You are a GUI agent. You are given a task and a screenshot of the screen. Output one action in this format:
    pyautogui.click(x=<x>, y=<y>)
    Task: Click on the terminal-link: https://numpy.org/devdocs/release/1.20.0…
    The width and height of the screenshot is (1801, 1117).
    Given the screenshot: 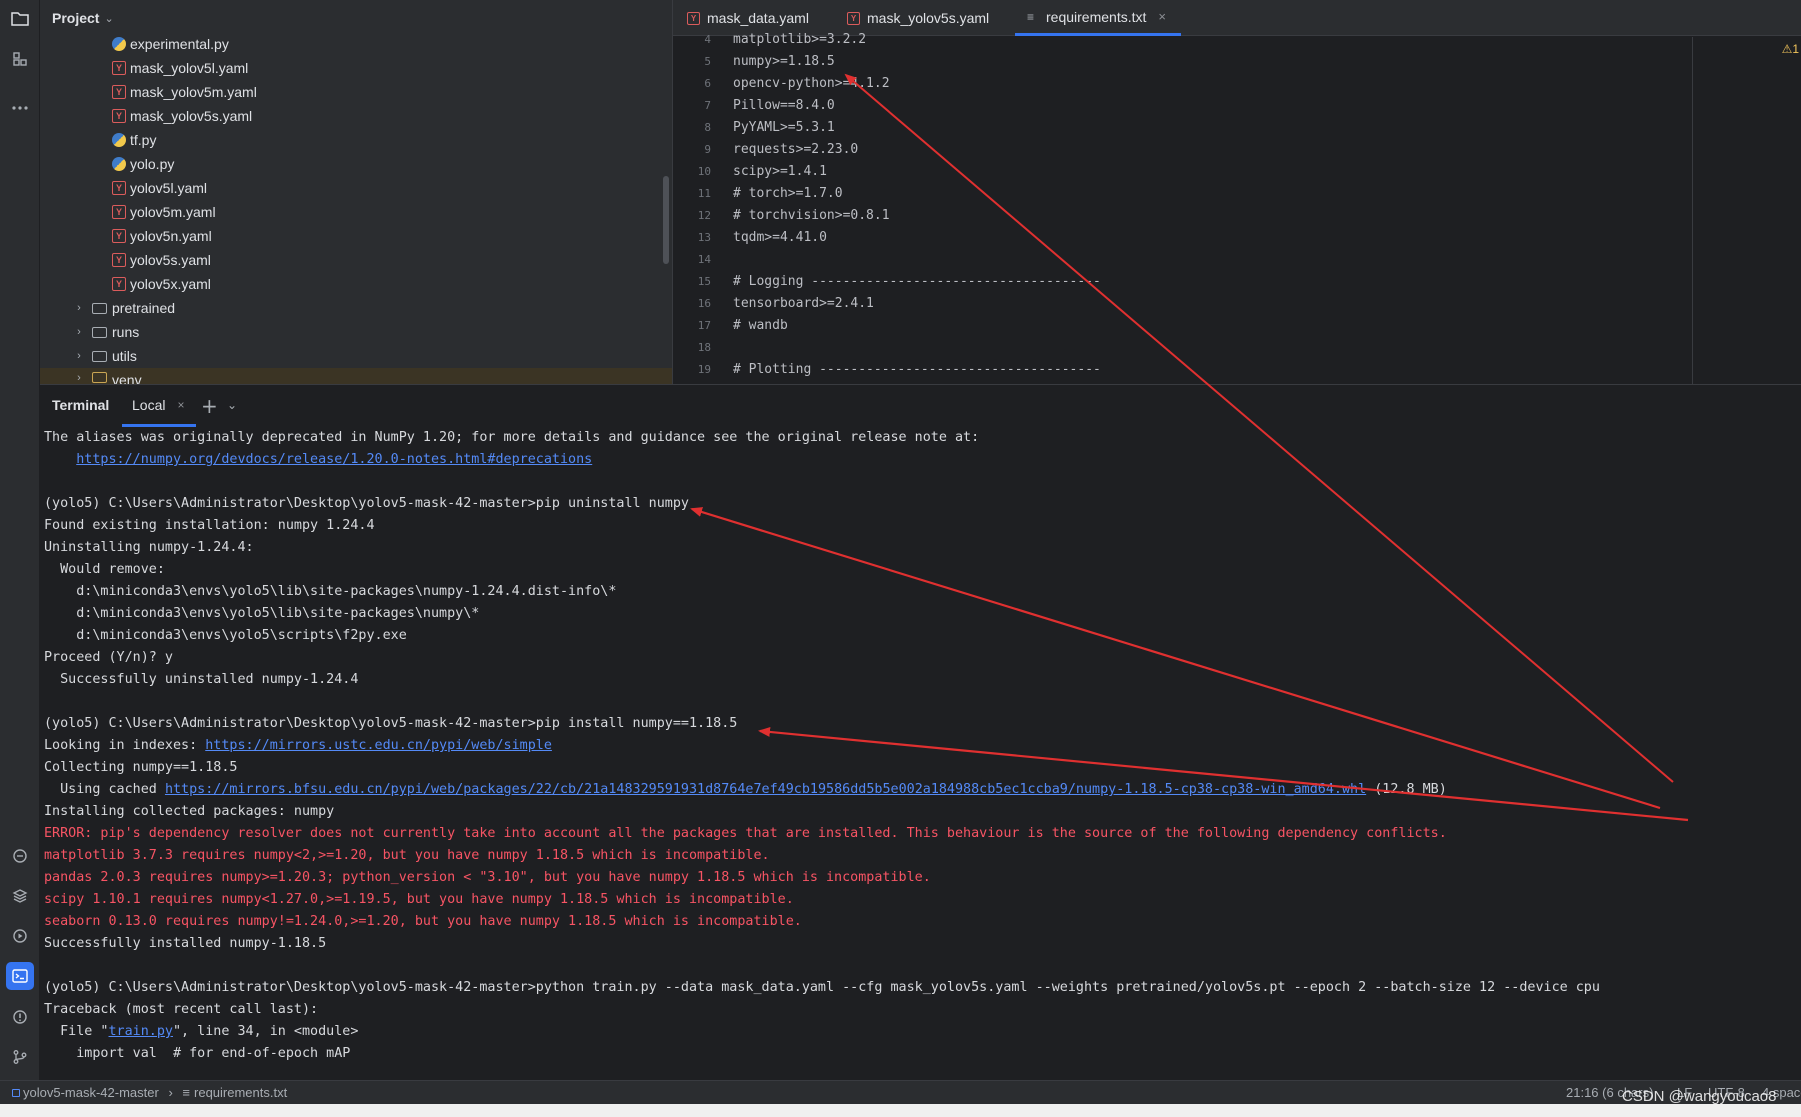 What is the action you would take?
    pyautogui.click(x=334, y=459)
    